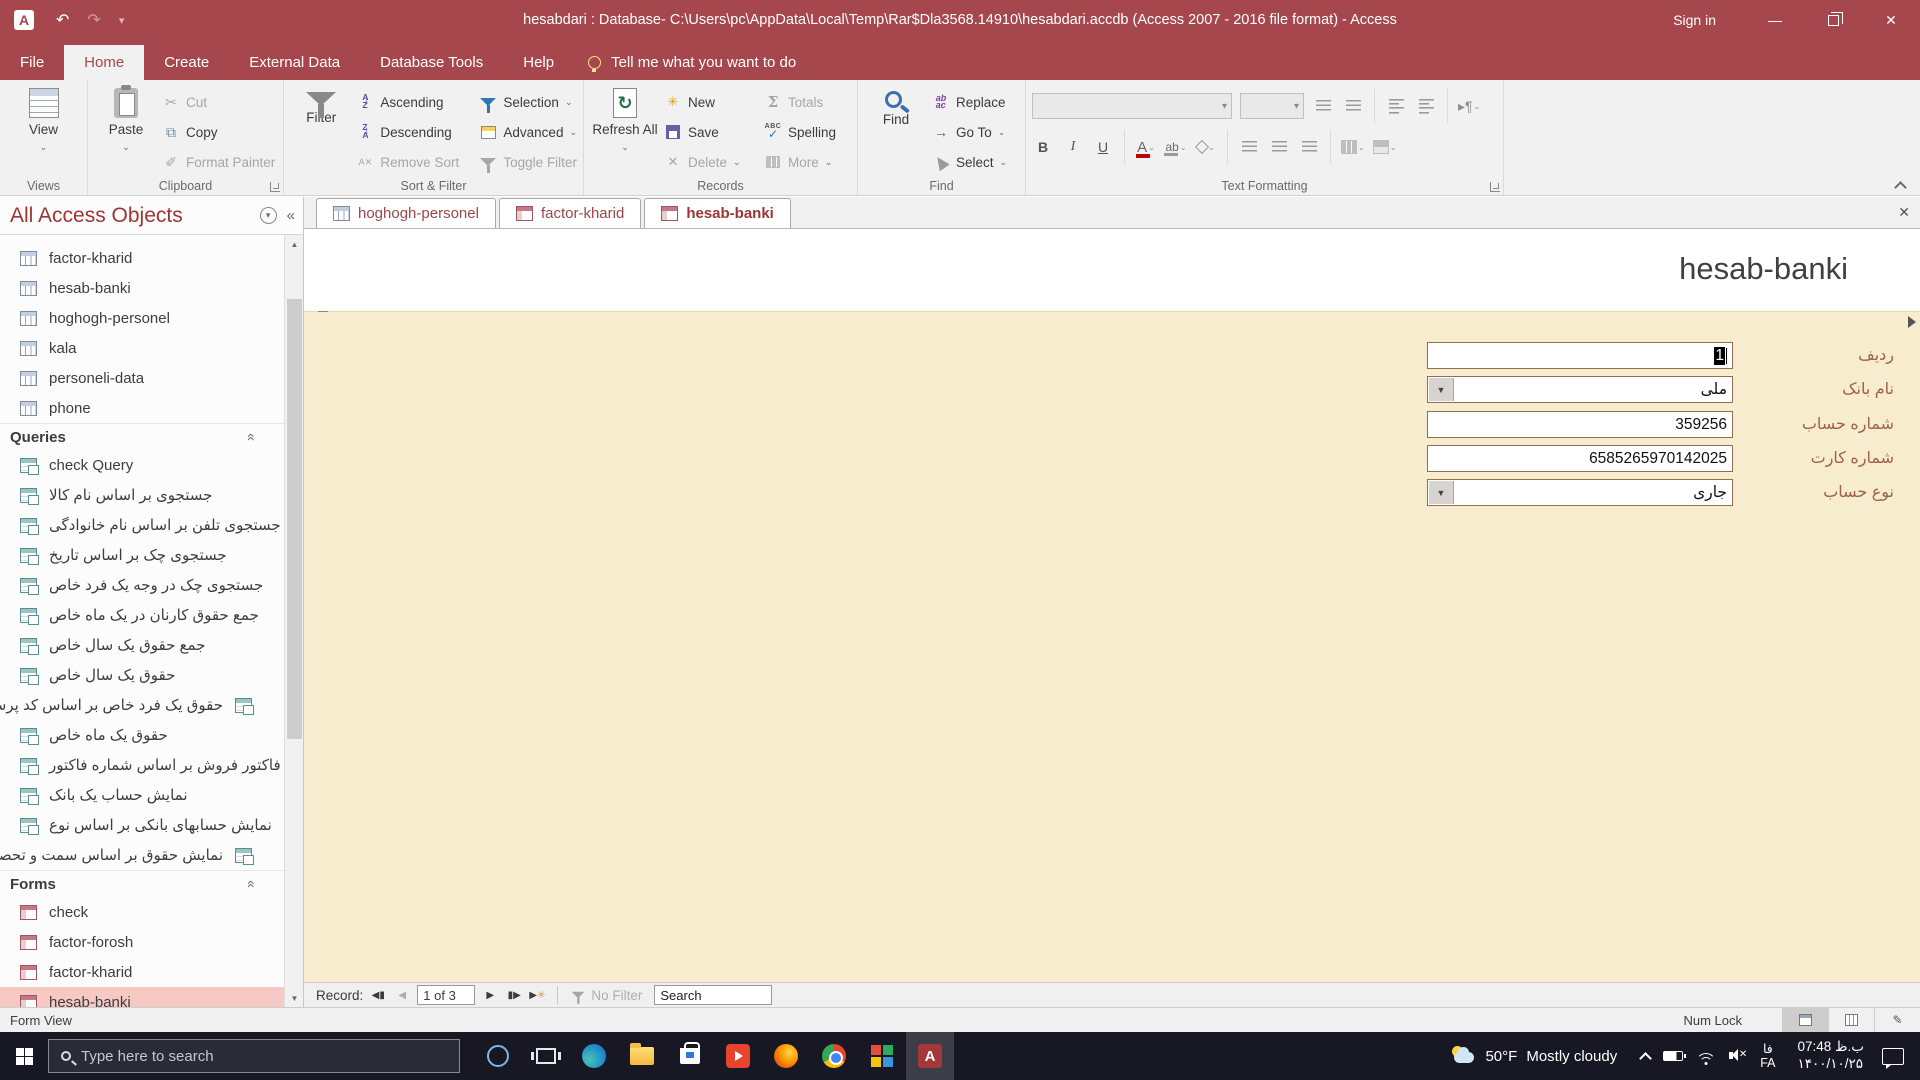  What do you see at coordinates (142, 942) in the screenshot?
I see `nav-item-form-obj: factor-forosh` at bounding box center [142, 942].